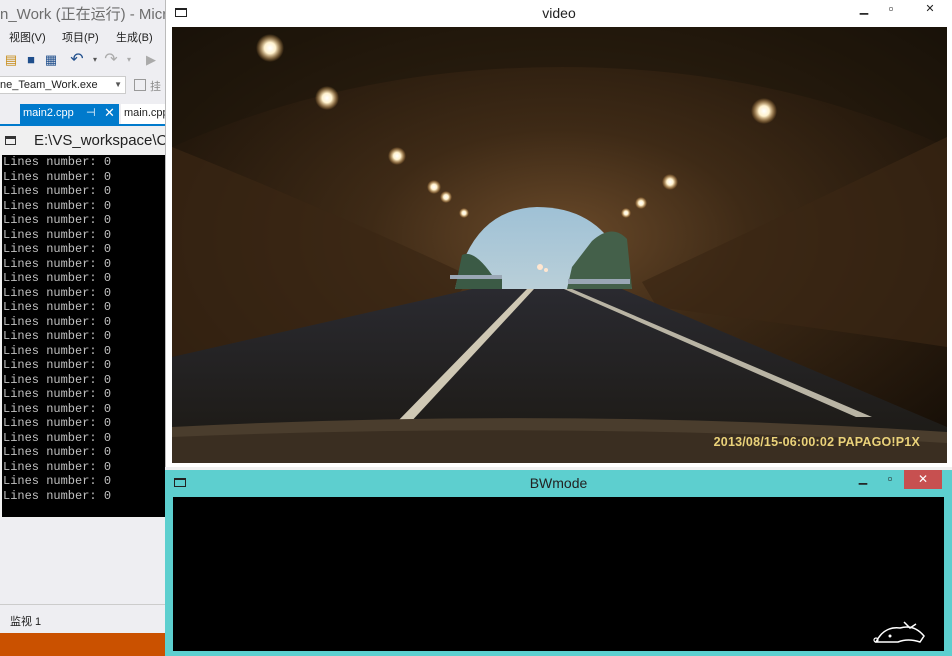 This screenshot has height=656, width=952. I want to click on bwmode-titlebar: BWmode ▁ ▫ ✕, so click(558, 483).